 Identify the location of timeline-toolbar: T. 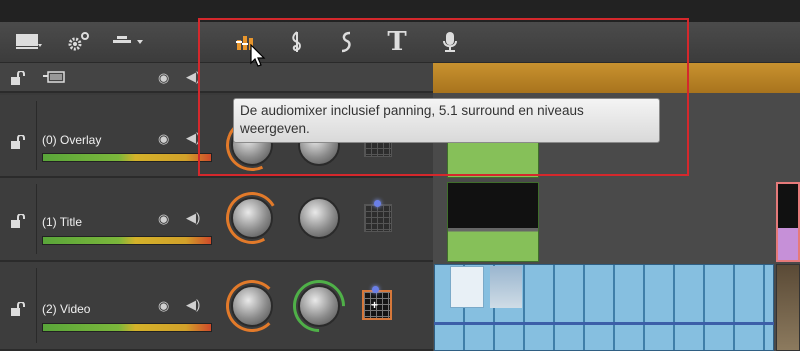
(400, 42).